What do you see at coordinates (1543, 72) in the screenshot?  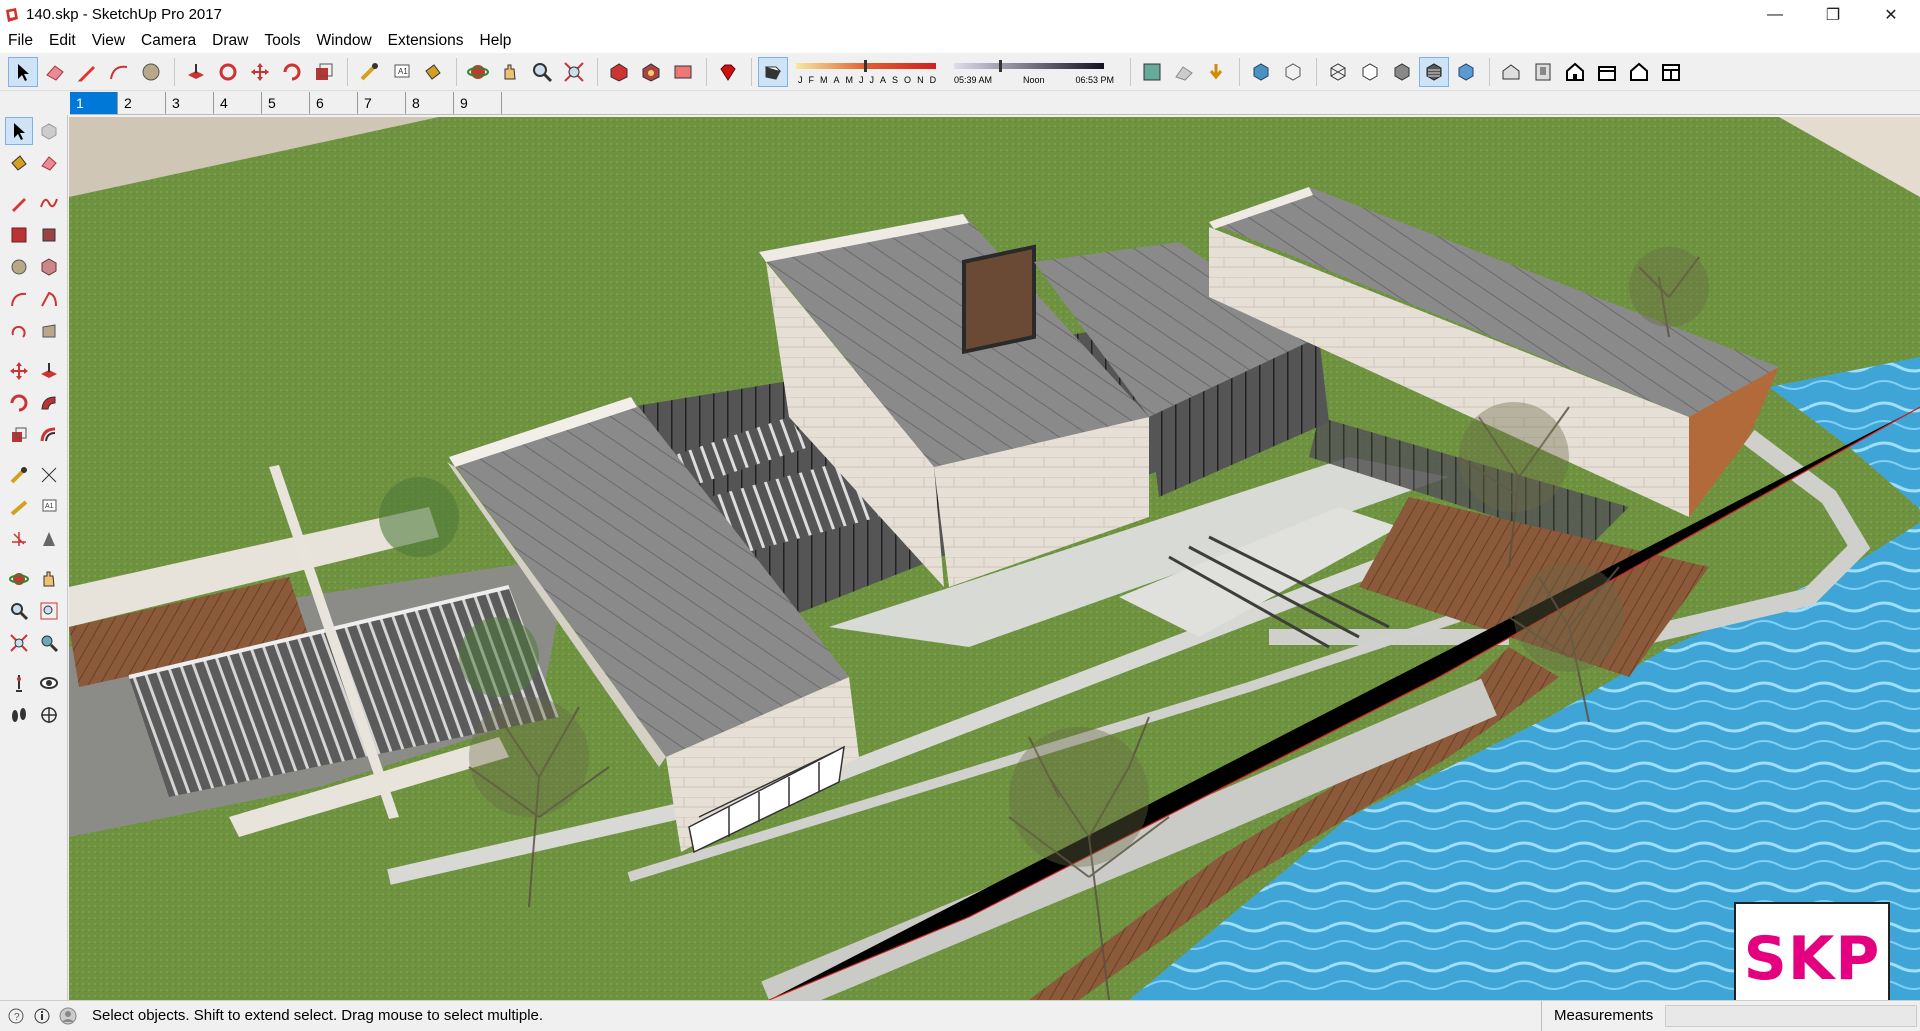 I see `top-view-button` at bounding box center [1543, 72].